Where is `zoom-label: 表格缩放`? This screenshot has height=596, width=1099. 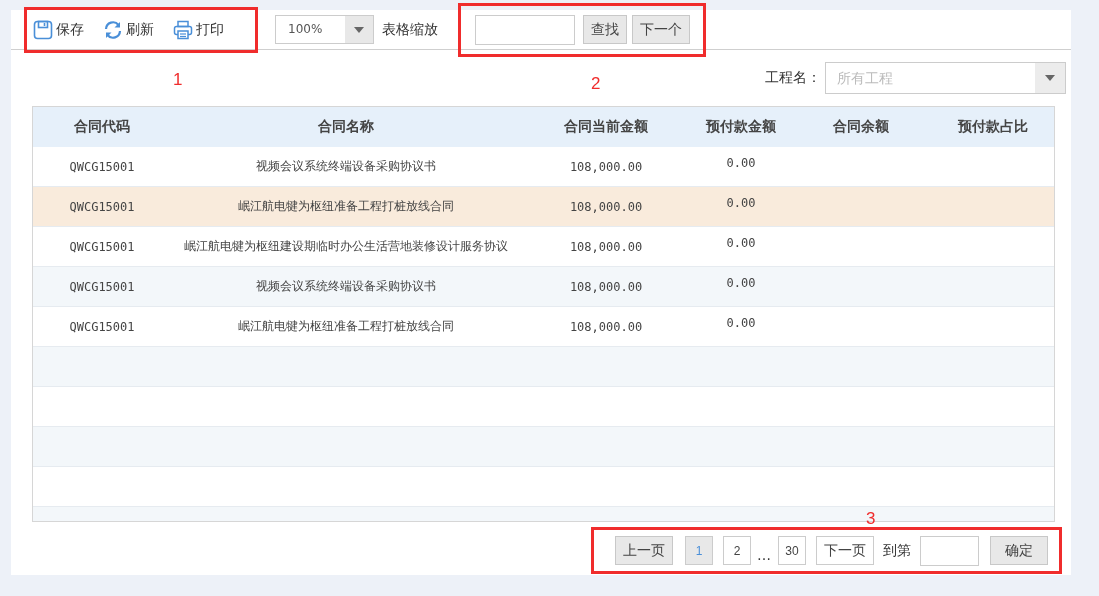
zoom-label: 表格缩放 is located at coordinates (410, 29).